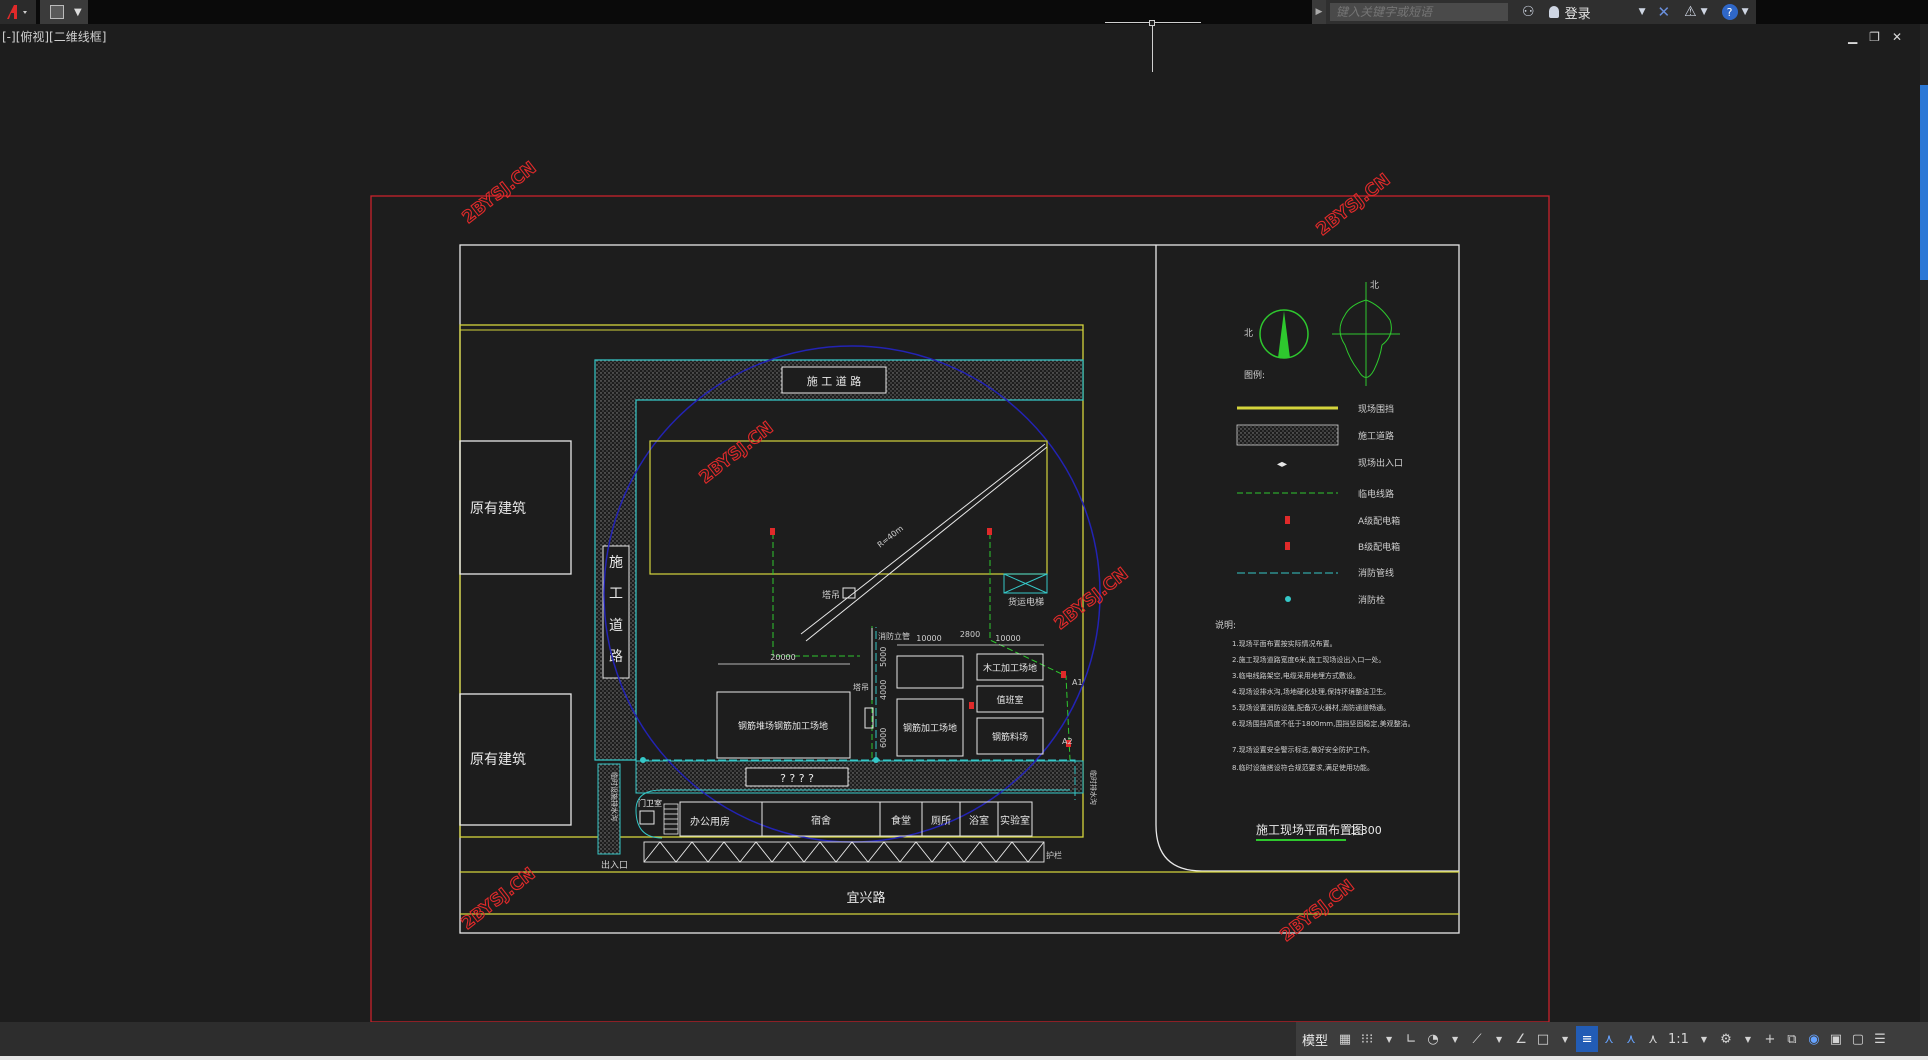 The width and height of the screenshot is (1928, 1060). I want to click on crane-boom, so click(926, 544).